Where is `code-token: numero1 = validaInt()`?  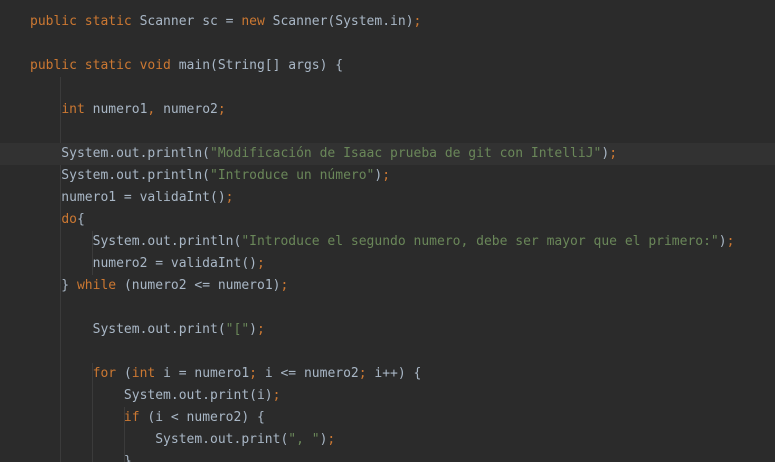 code-token: numero1 = validaInt() is located at coordinates (128, 197).